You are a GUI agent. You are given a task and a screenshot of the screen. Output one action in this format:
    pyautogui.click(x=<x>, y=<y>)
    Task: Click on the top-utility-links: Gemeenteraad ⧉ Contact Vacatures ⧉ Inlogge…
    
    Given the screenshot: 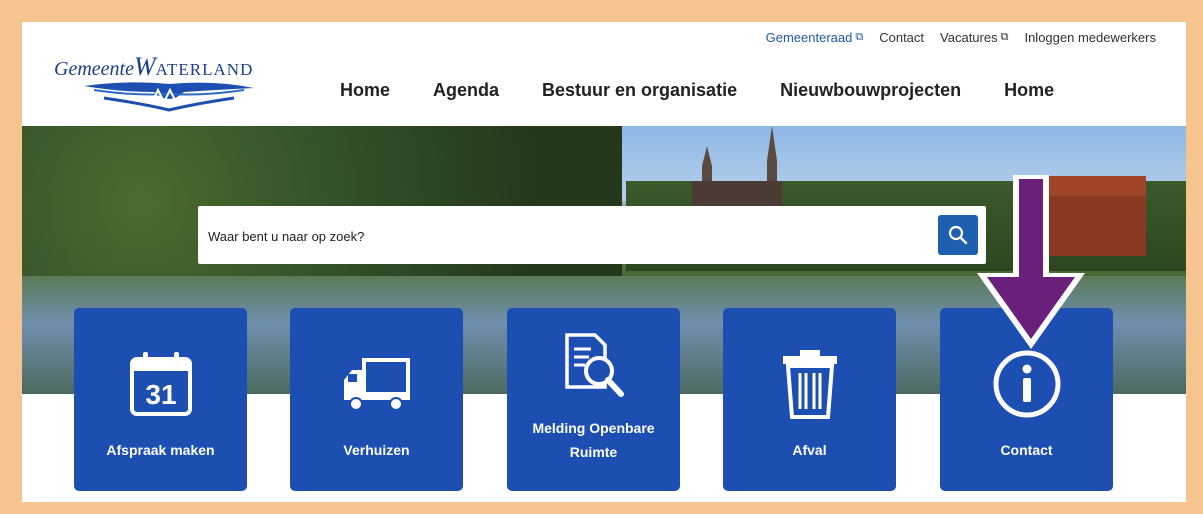 What is the action you would take?
    pyautogui.click(x=961, y=37)
    